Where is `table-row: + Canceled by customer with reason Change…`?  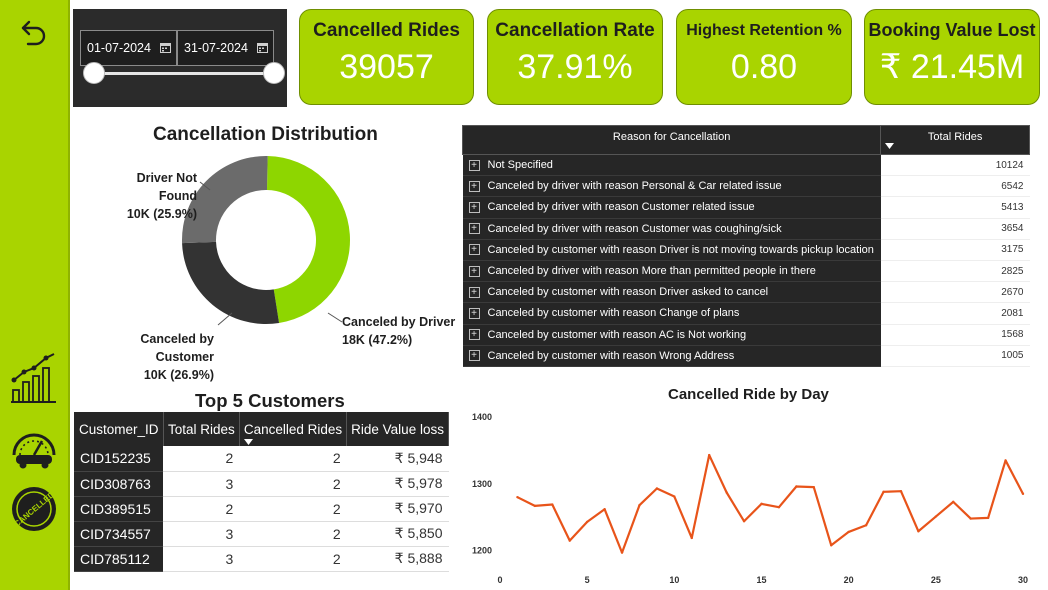
table-row: + Canceled by customer with reason Change… is located at coordinates (746, 313).